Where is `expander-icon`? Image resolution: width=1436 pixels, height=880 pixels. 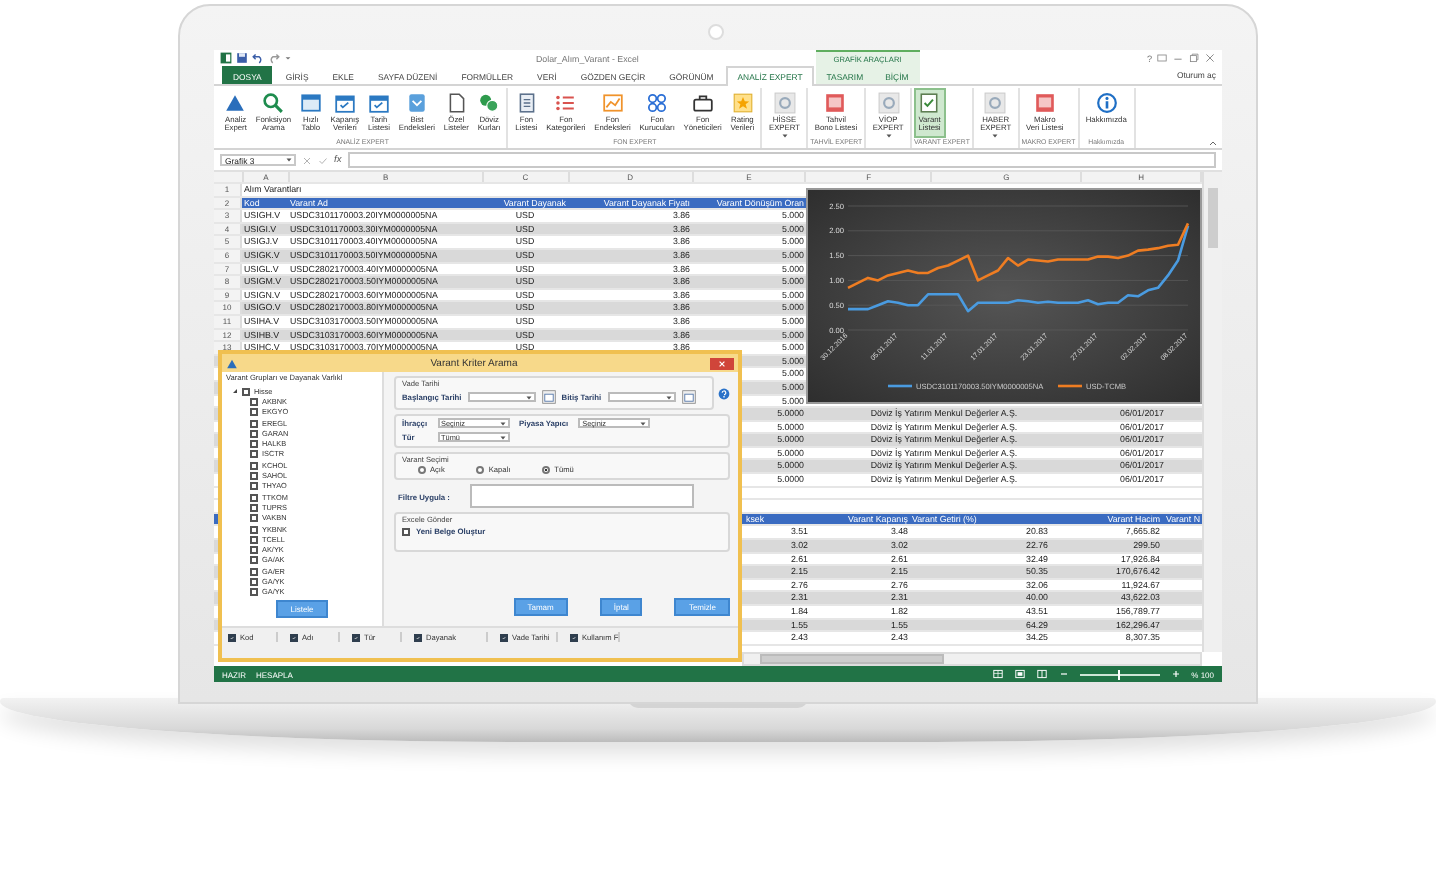
expander-icon is located at coordinates (235, 391).